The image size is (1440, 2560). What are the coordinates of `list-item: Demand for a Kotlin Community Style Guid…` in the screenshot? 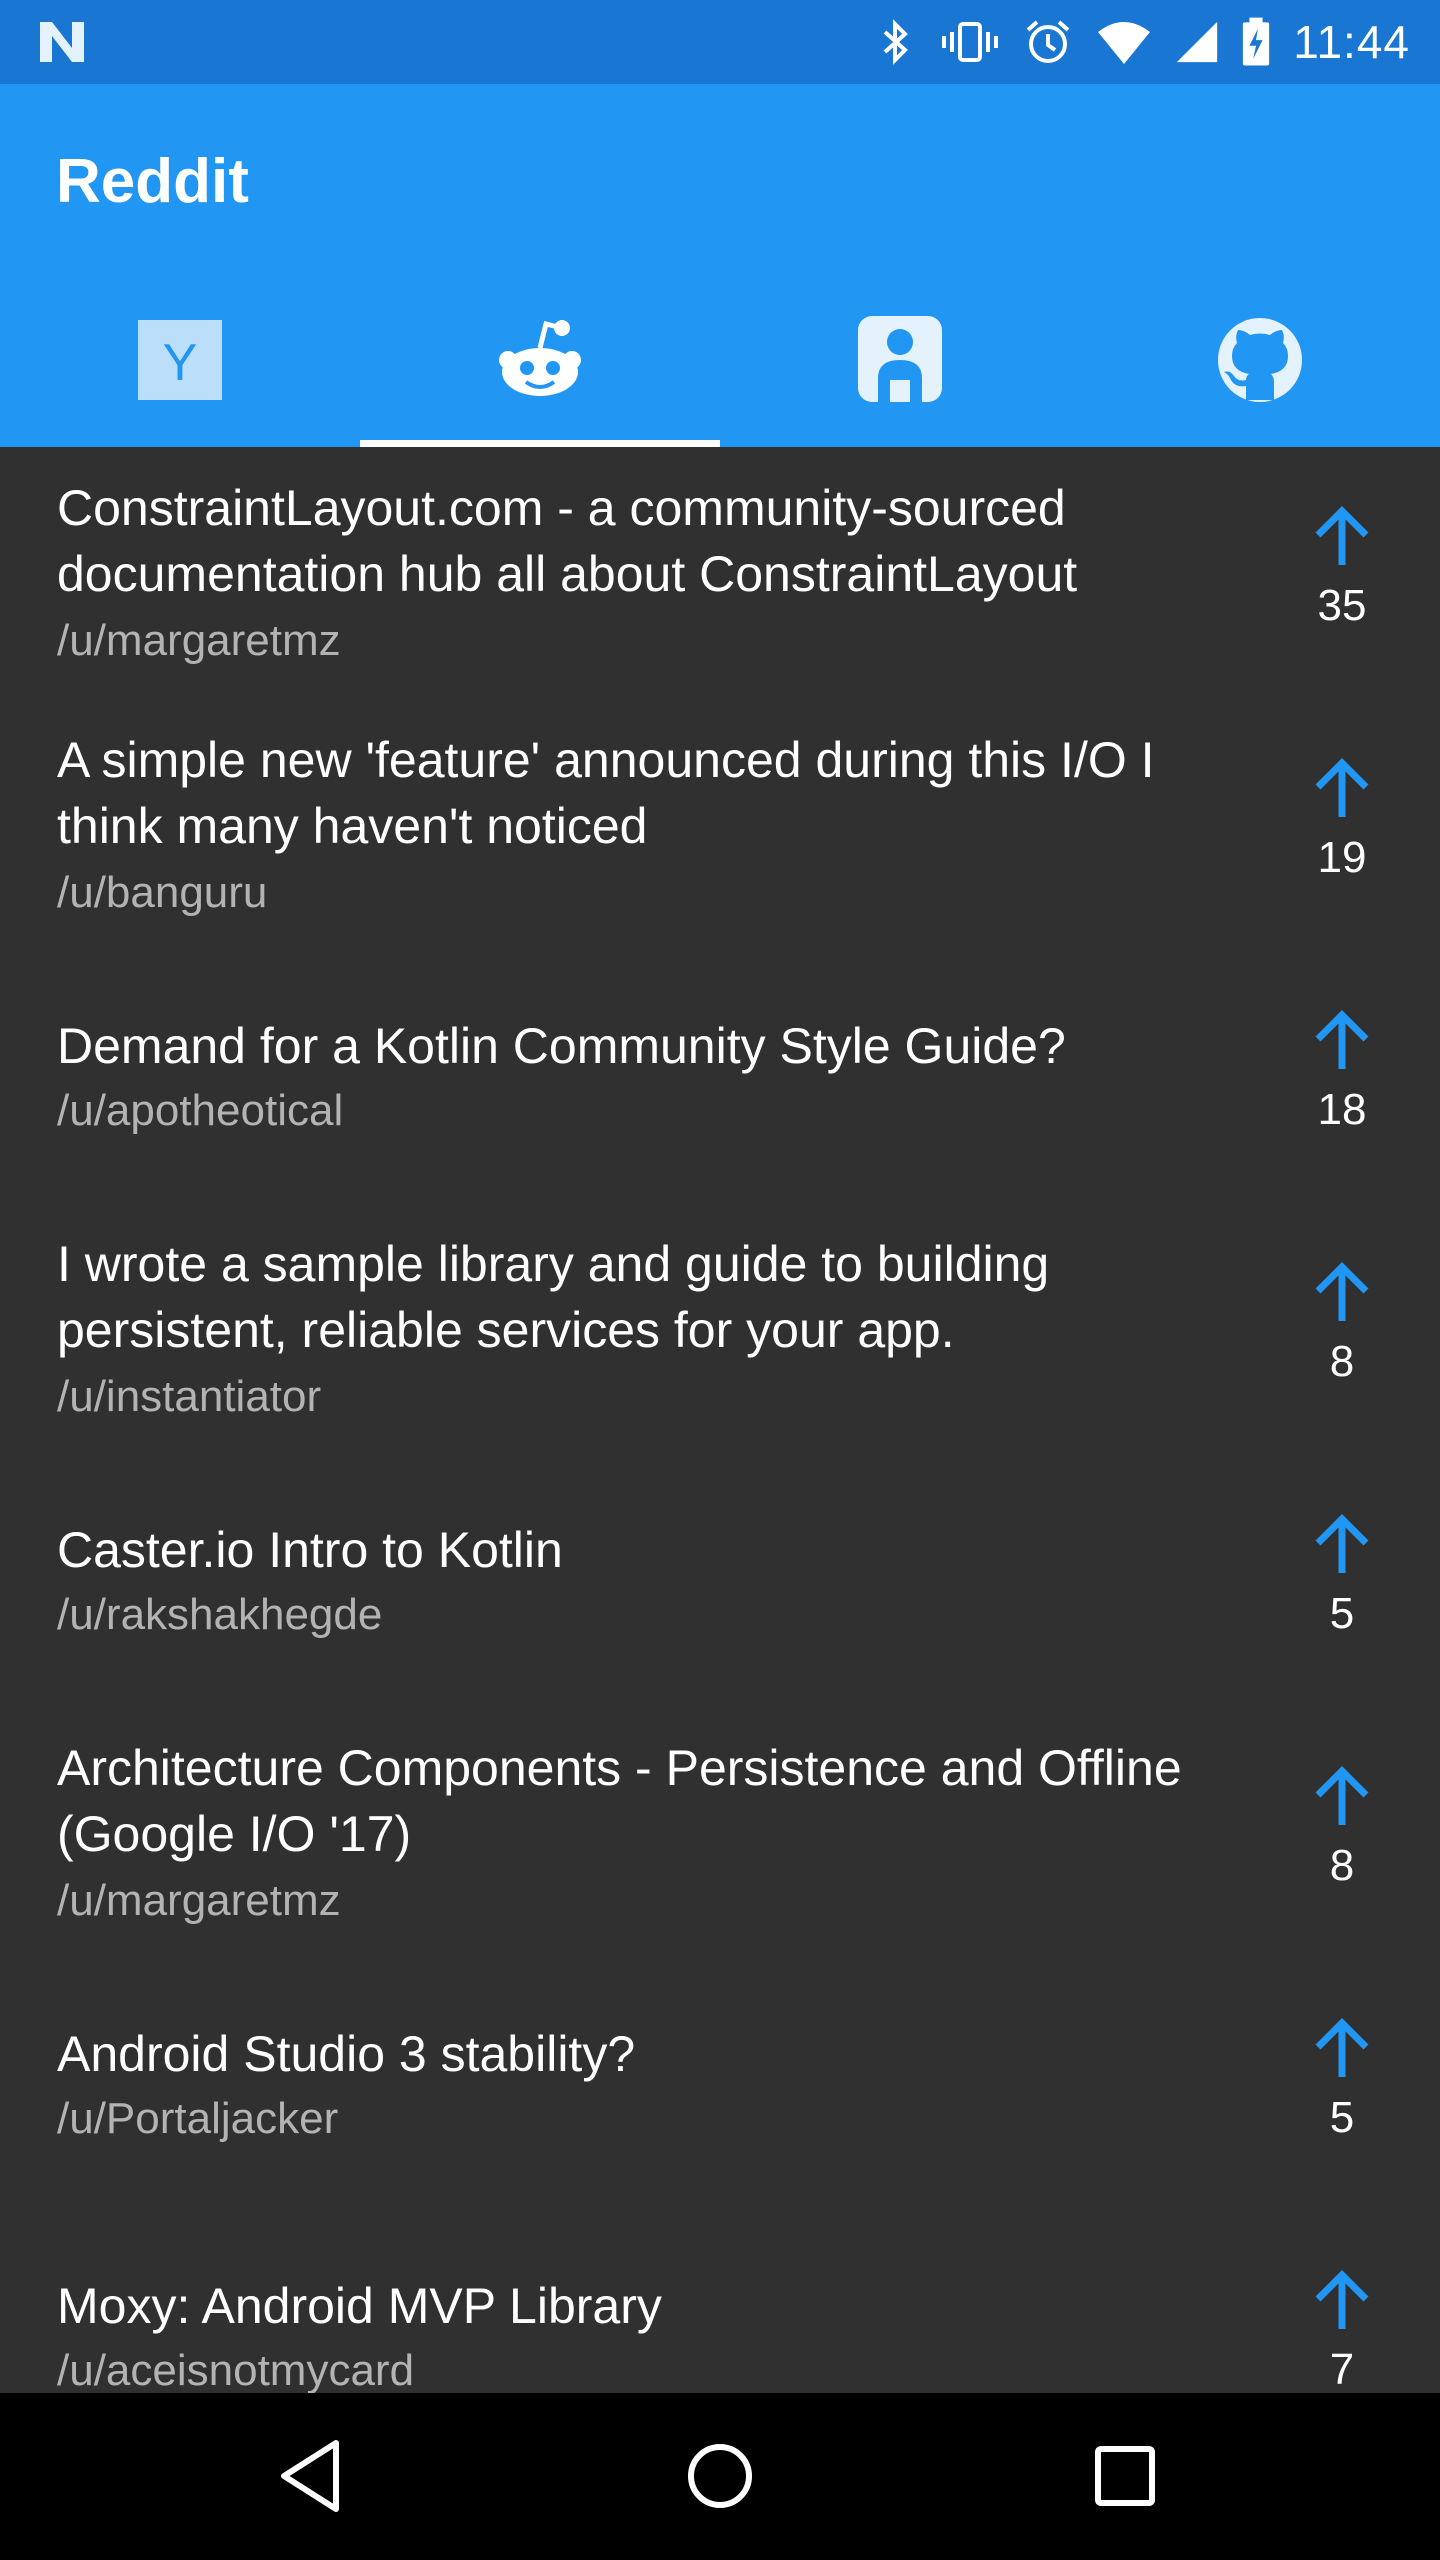 It's located at (720, 1077).